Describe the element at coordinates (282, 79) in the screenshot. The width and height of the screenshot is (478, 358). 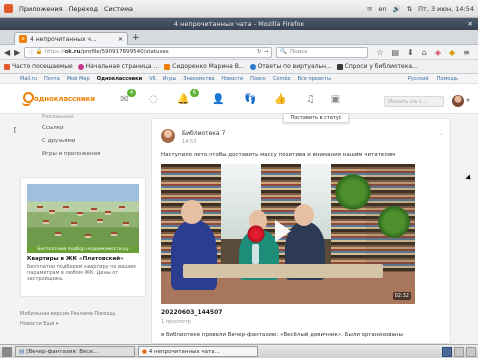
I see `portal-link: Combo` at that location.